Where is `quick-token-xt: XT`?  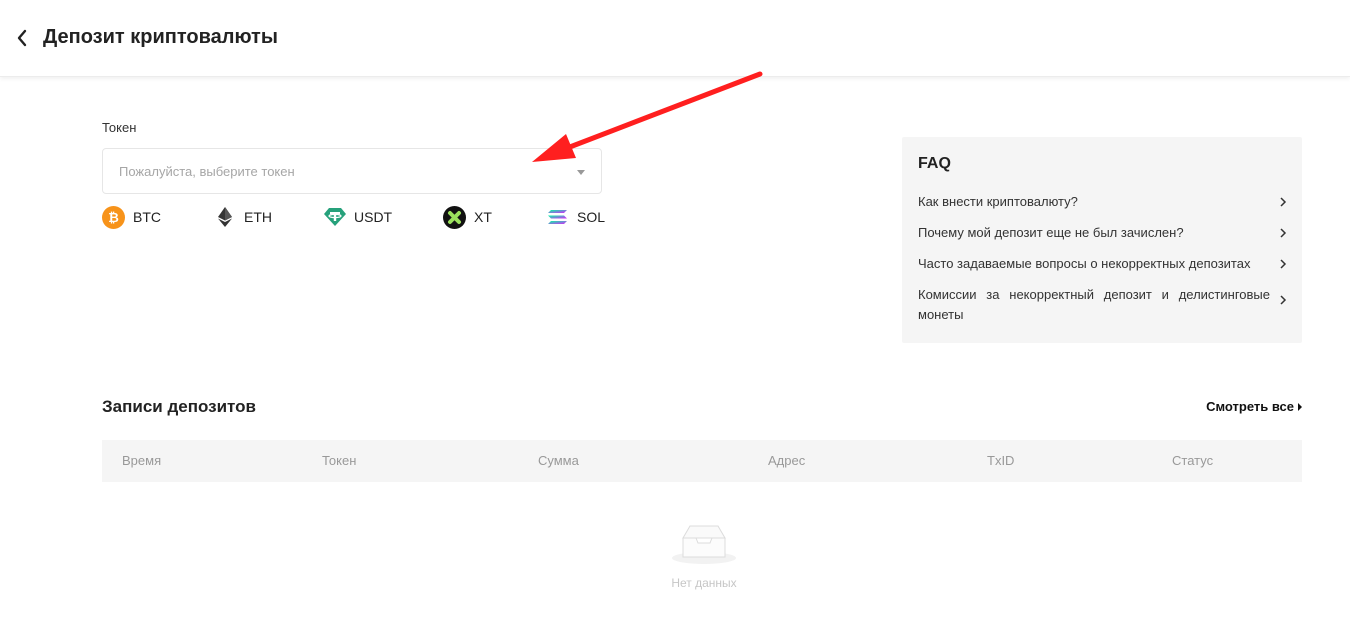
quick-token-xt: XT is located at coordinates (467, 217).